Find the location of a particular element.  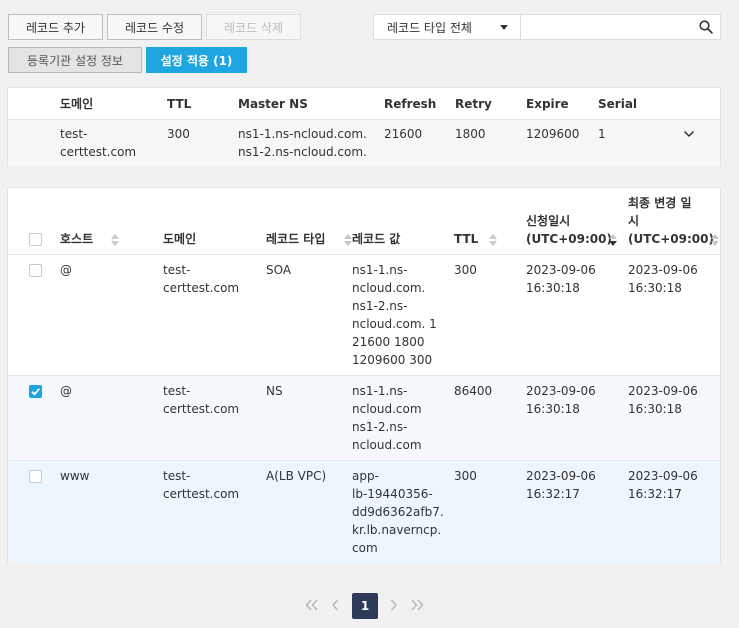

chevron-left-icon is located at coordinates (335, 606).